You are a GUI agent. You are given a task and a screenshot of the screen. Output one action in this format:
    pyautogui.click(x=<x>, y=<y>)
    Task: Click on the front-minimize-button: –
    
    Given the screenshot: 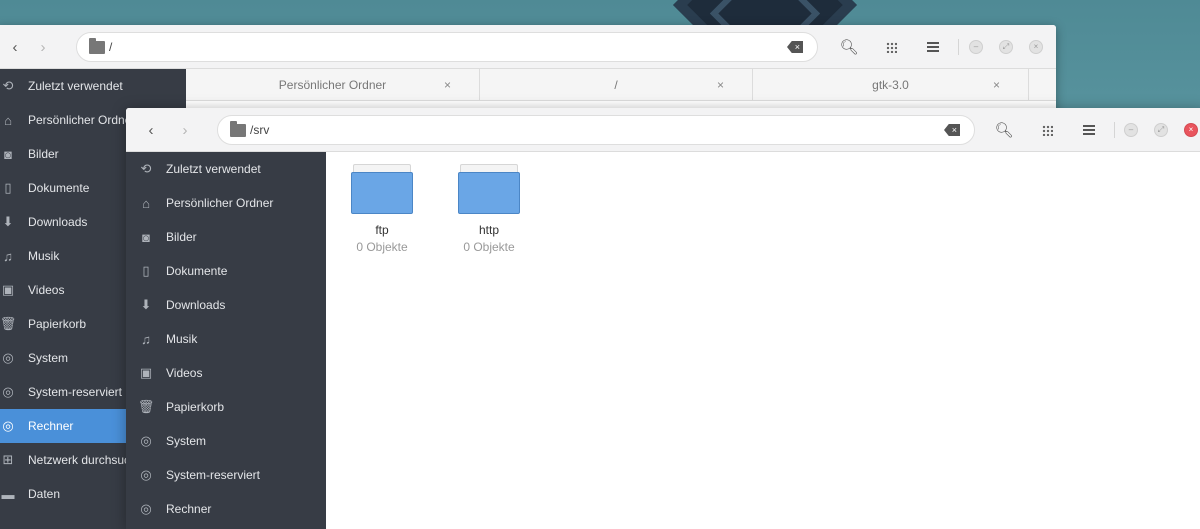 What is the action you would take?
    pyautogui.click(x=1131, y=130)
    